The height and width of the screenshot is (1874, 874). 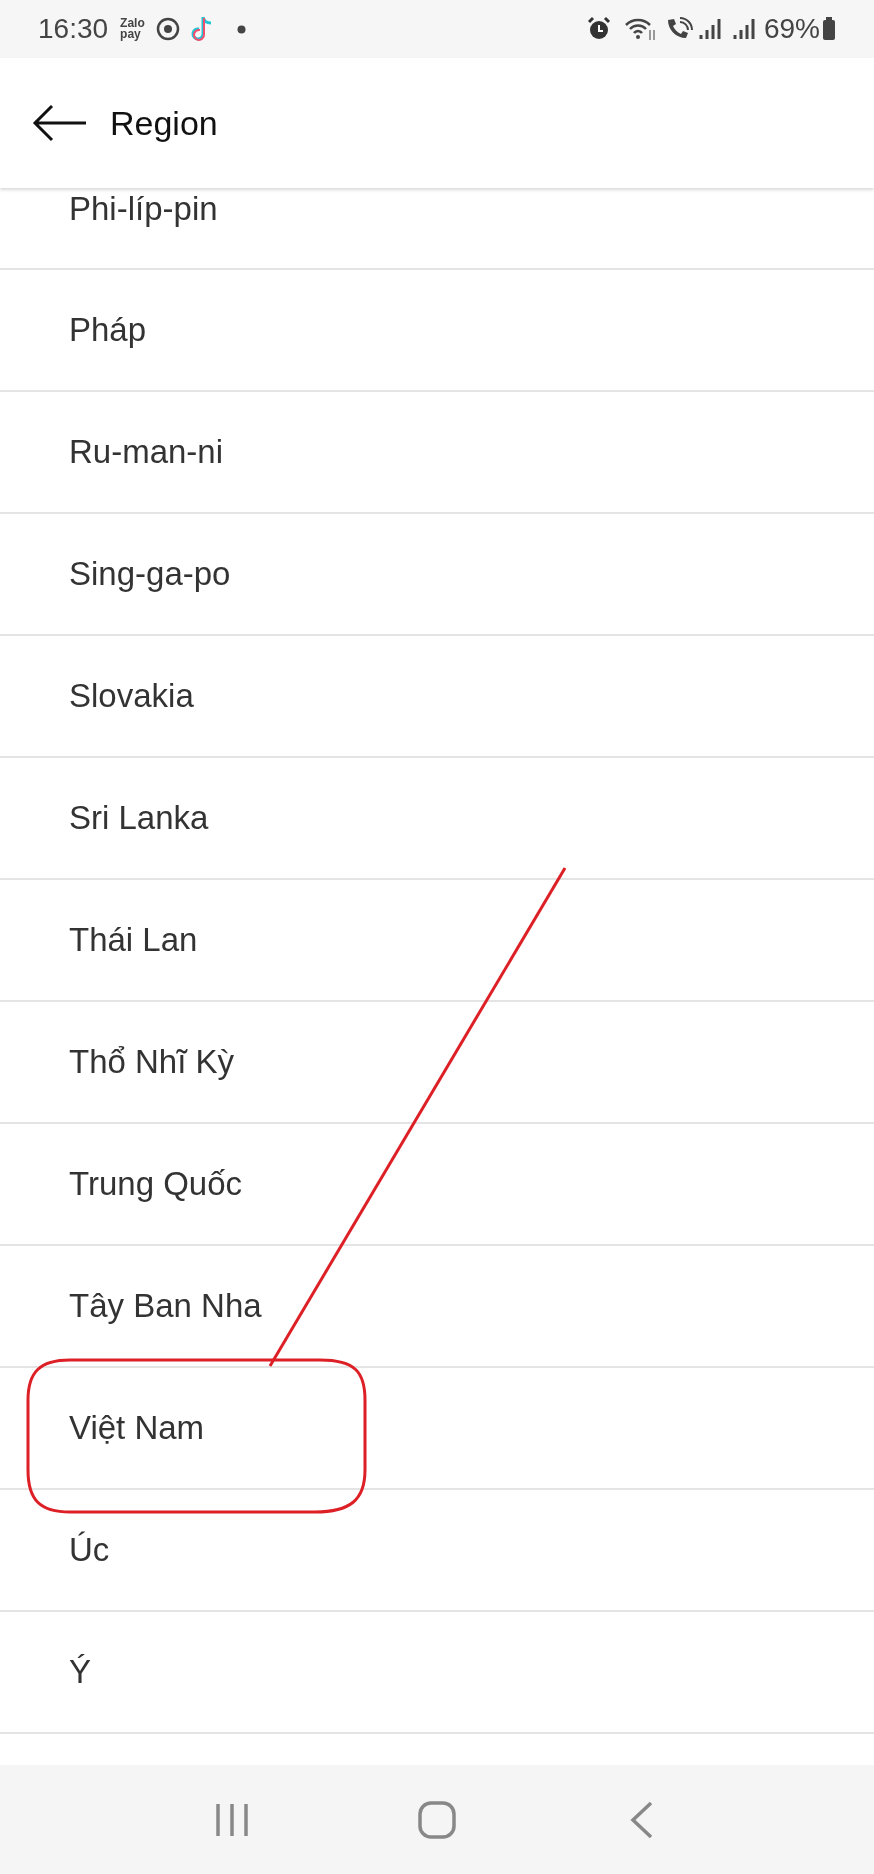 What do you see at coordinates (829, 29) in the screenshot?
I see `battery-icon` at bounding box center [829, 29].